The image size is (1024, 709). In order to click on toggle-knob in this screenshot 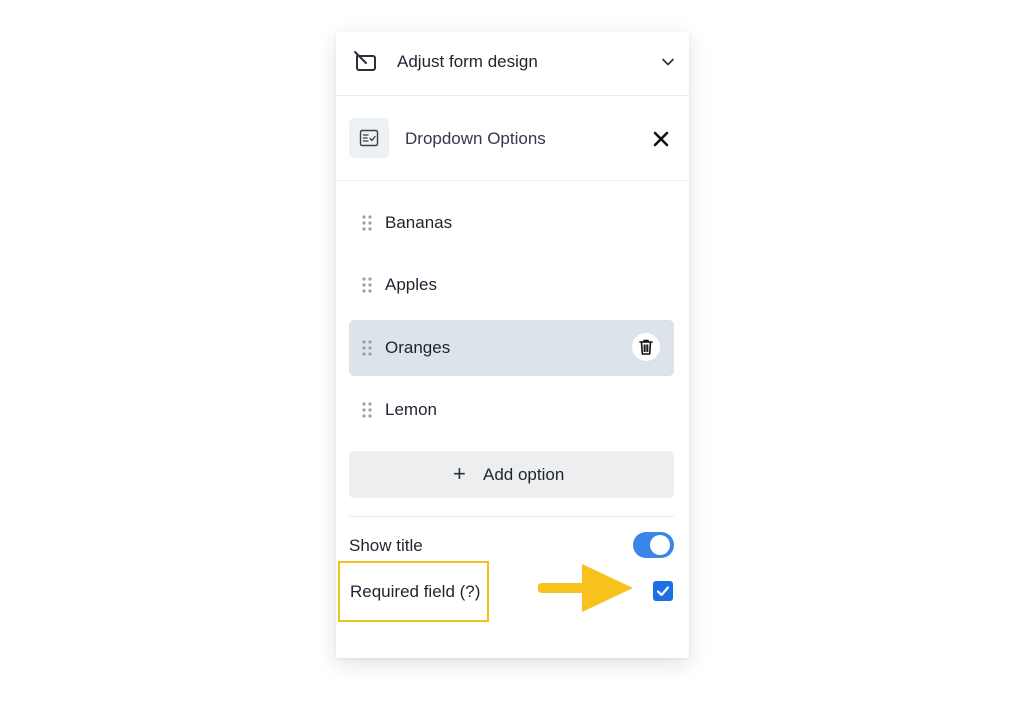, I will do `click(660, 545)`.